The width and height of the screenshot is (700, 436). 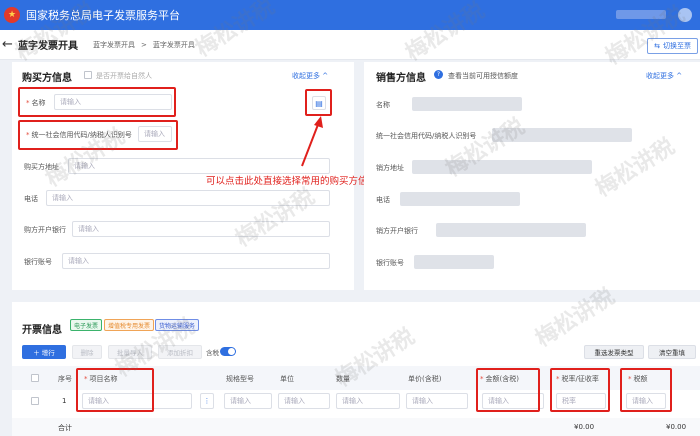 What do you see at coordinates (584, 427) in the screenshot?
I see `total-amount: ¥0.00` at bounding box center [584, 427].